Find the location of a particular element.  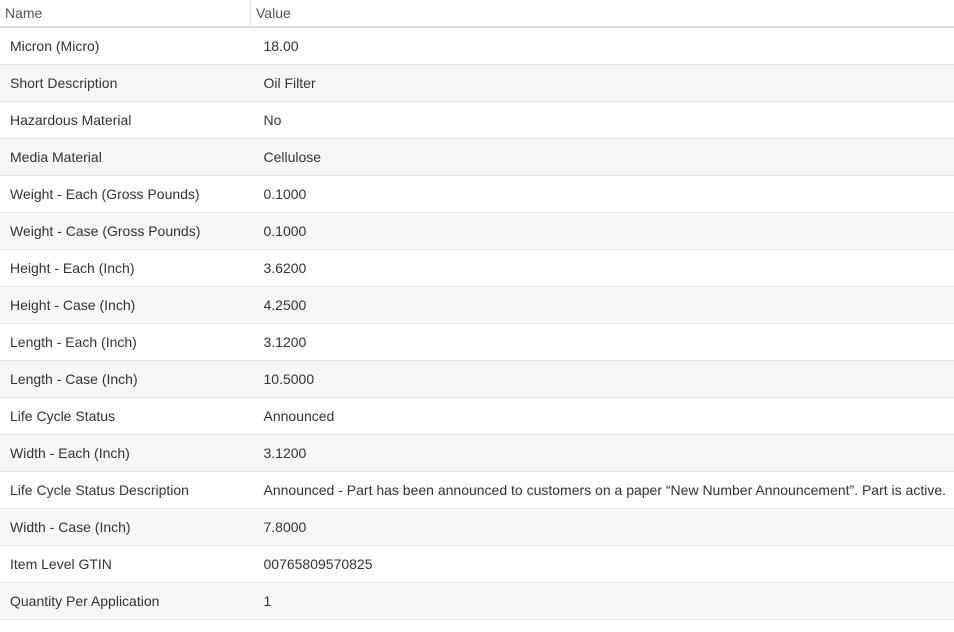

attribute-value-cell: No is located at coordinates (602, 120).